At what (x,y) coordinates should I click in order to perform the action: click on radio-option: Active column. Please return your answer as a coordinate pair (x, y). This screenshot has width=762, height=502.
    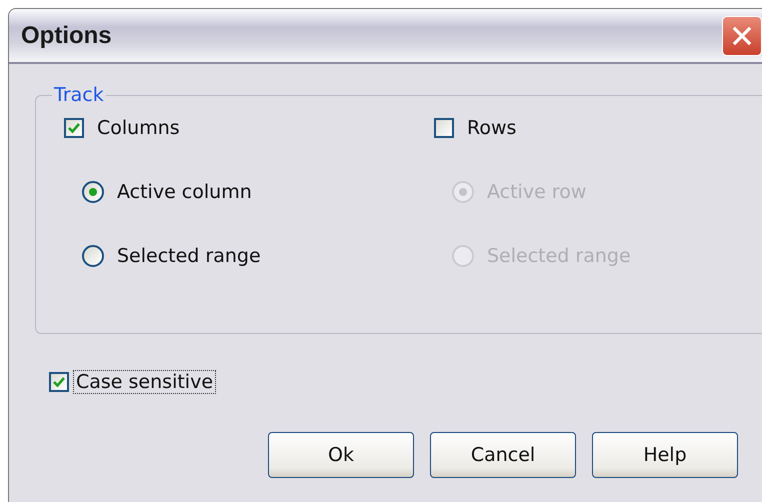
    Looking at the image, I should click on (258, 192).